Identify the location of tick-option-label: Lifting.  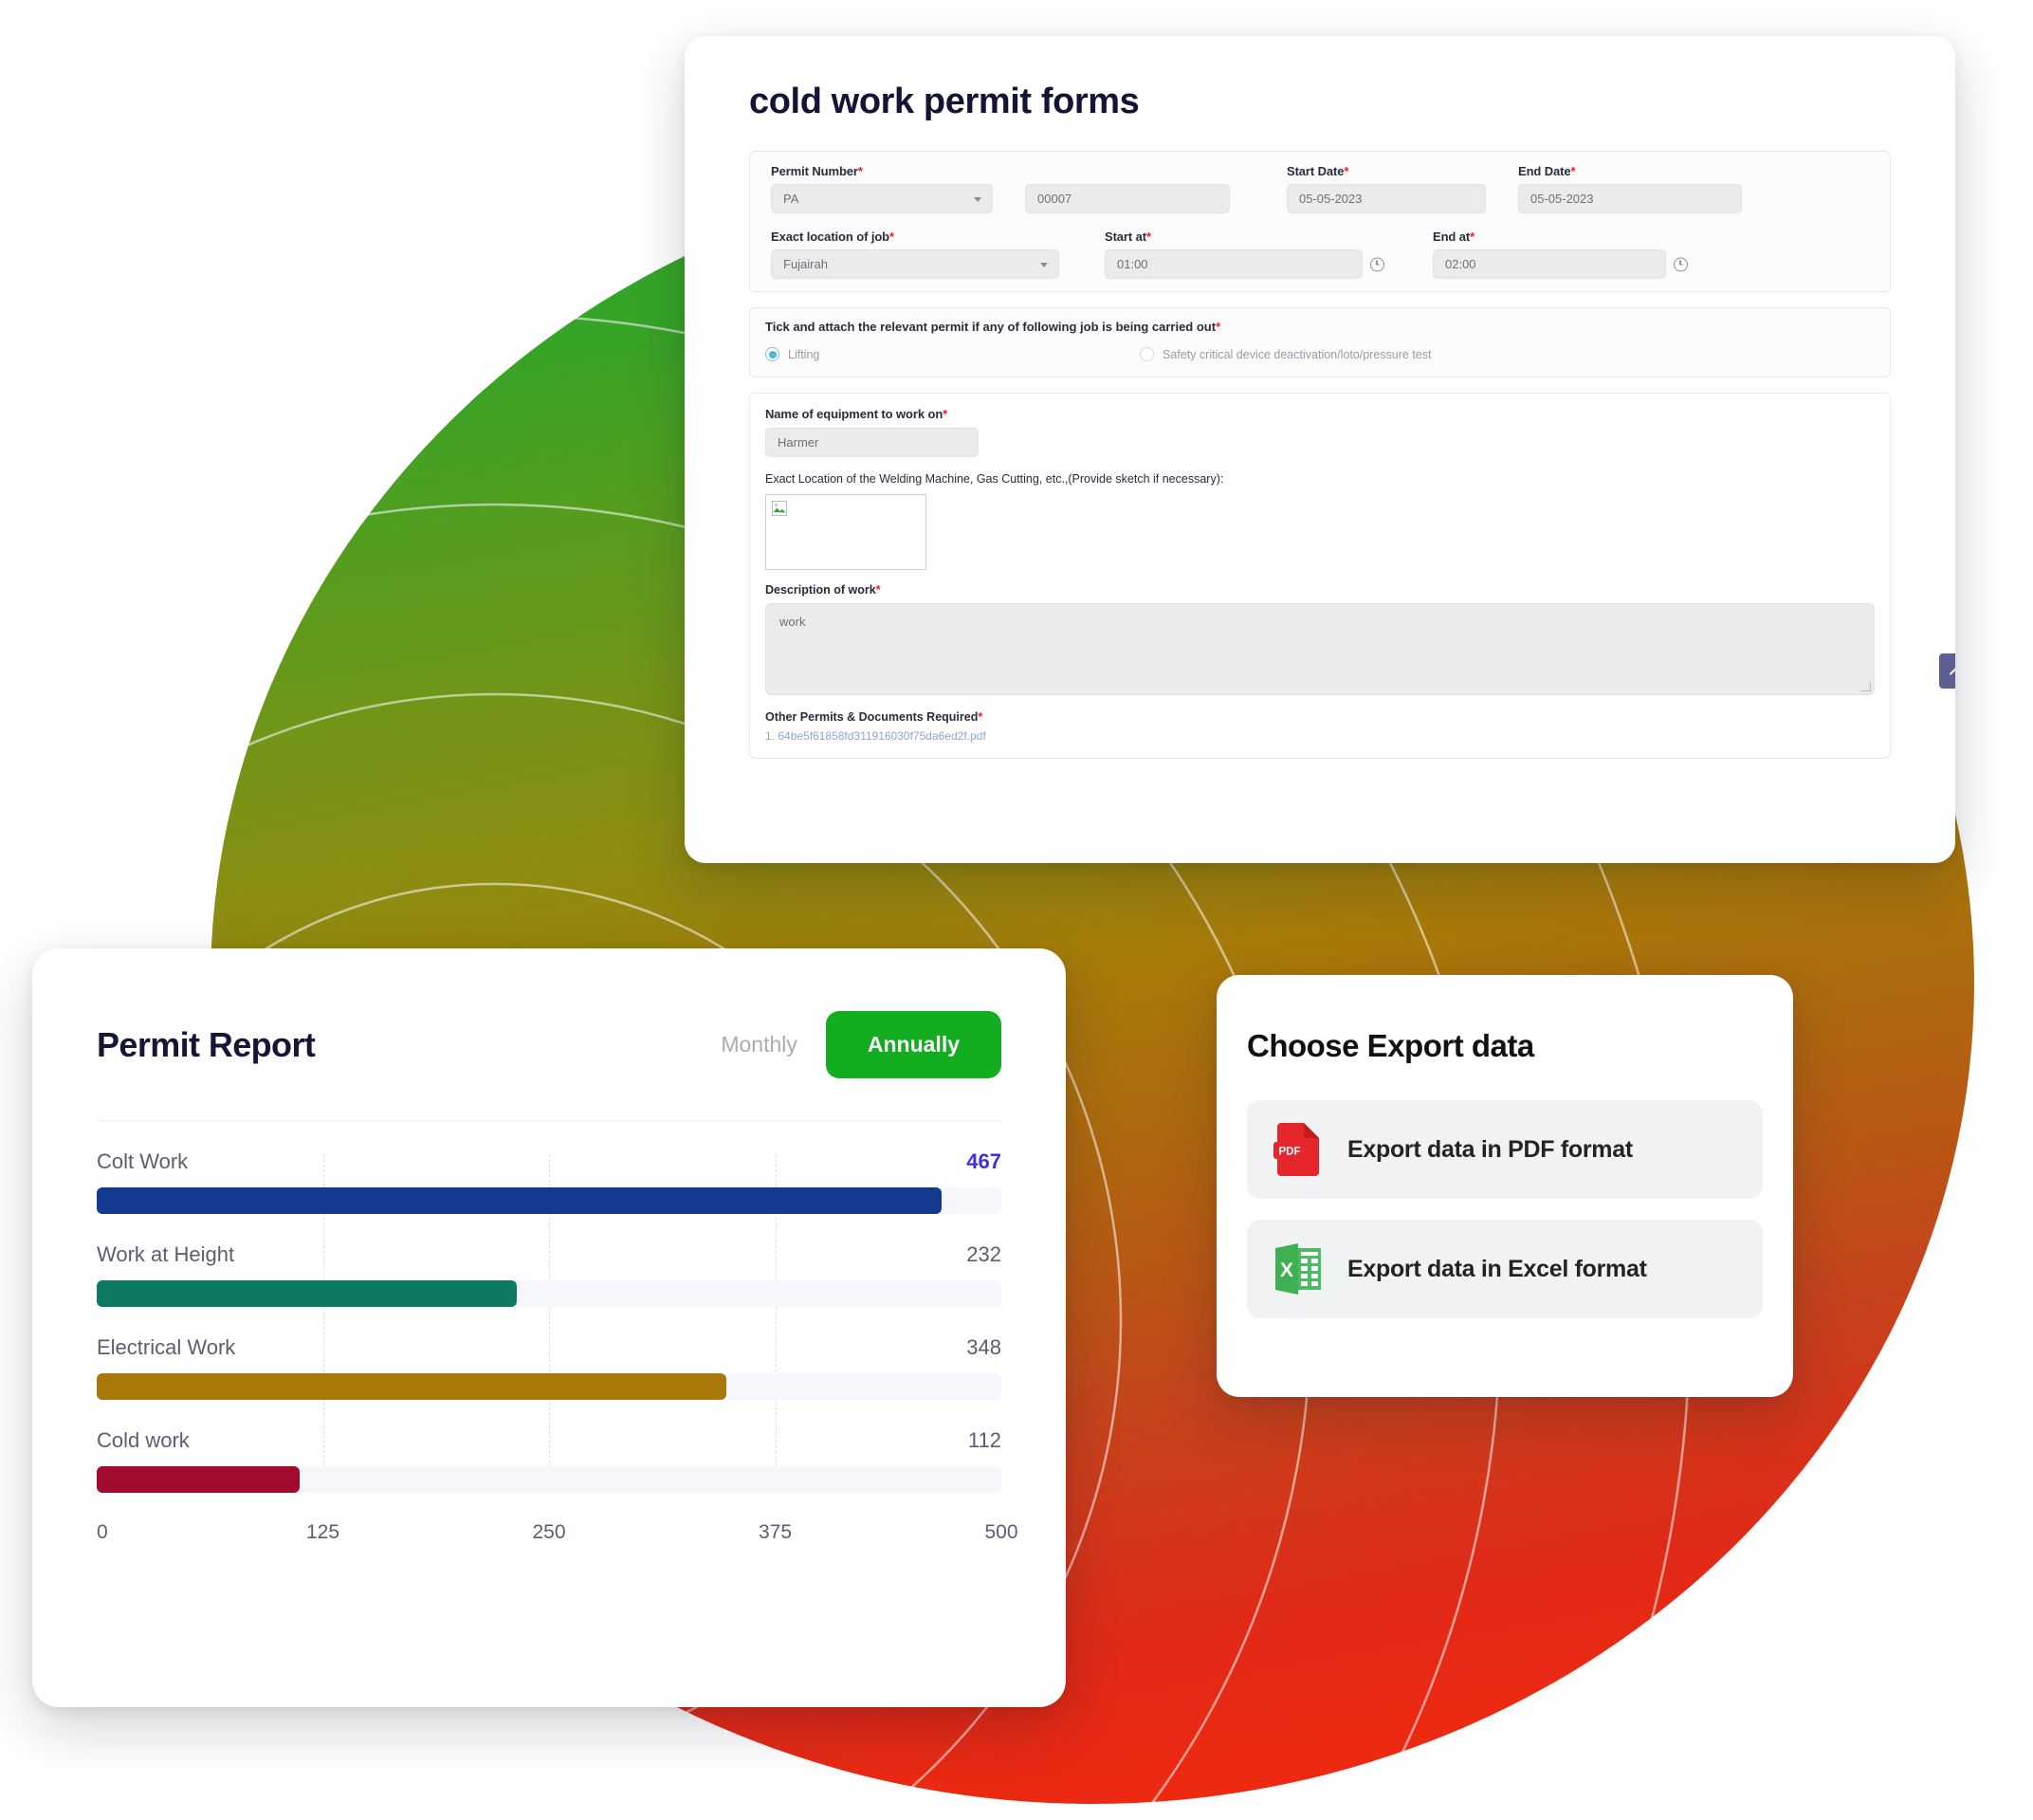
(804, 354).